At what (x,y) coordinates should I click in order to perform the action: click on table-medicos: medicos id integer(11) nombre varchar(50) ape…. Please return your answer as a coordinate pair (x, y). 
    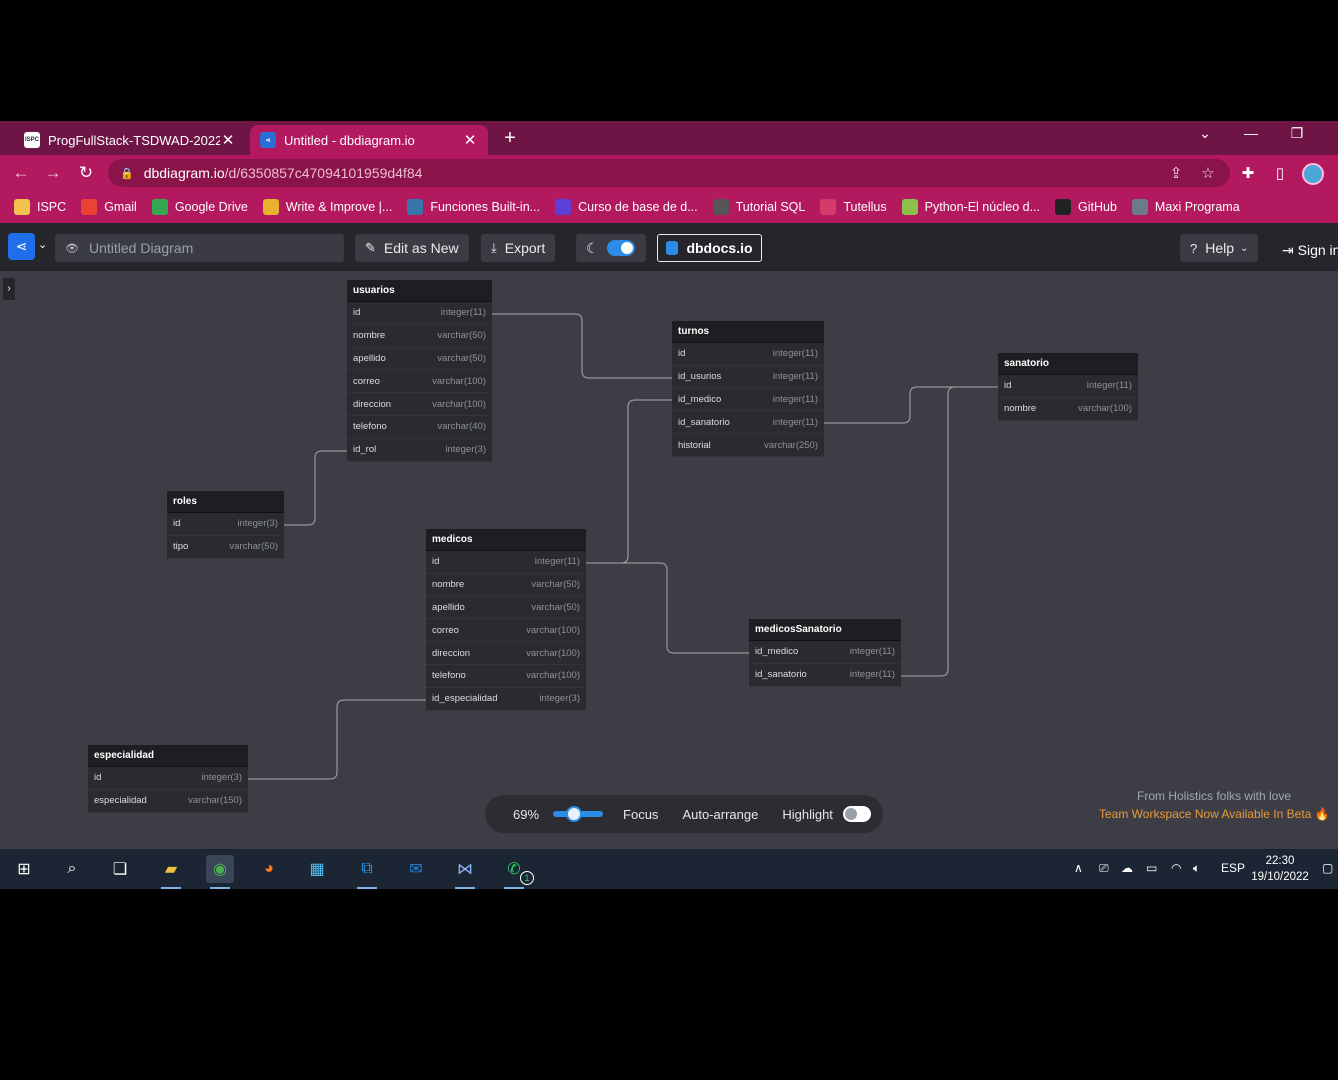
    Looking at the image, I should click on (506, 620).